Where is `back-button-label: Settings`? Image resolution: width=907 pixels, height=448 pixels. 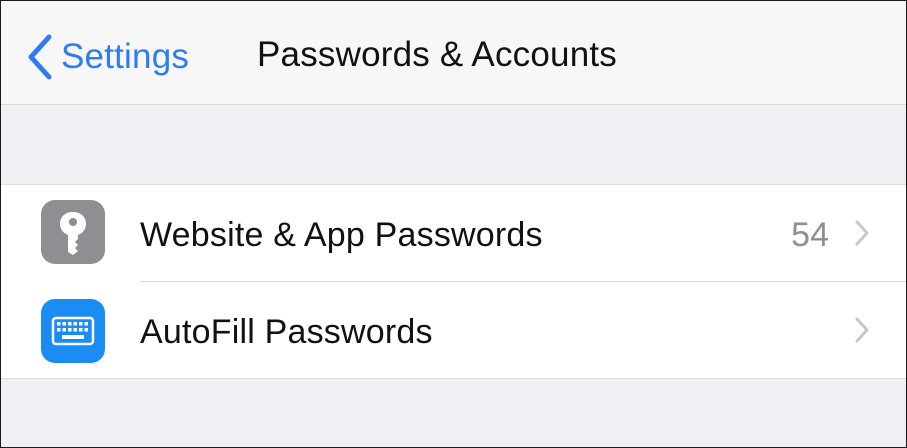 back-button-label: Settings is located at coordinates (125, 56).